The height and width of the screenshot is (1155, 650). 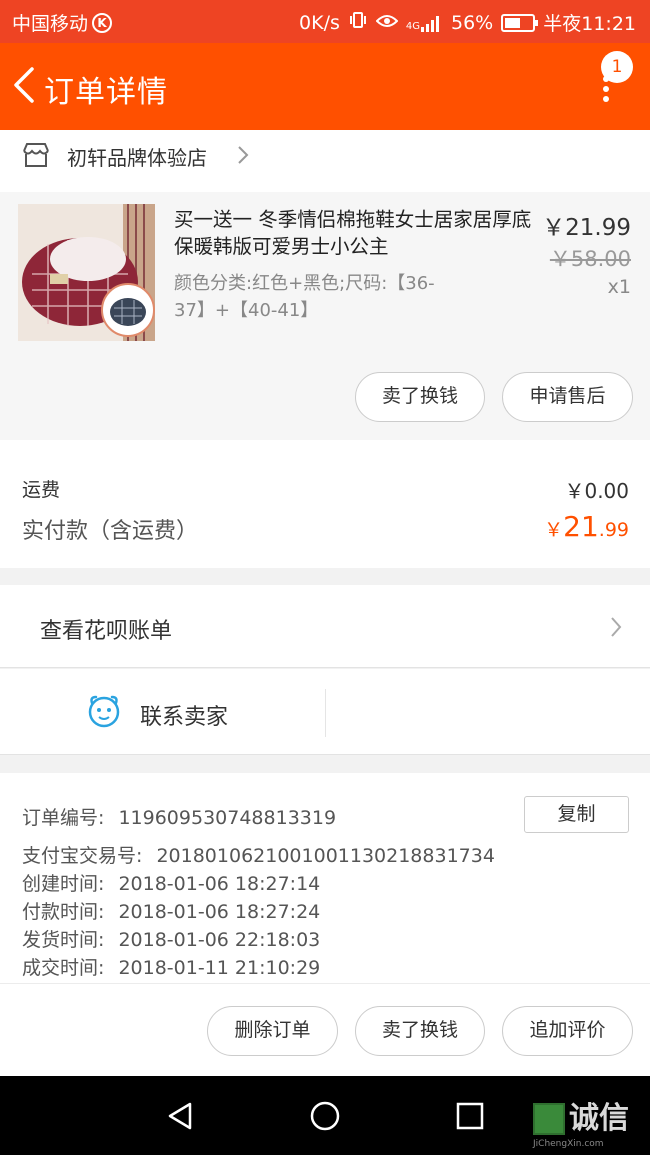 I want to click on watermark: 诚信 JiChengXin.com, so click(x=581, y=1125).